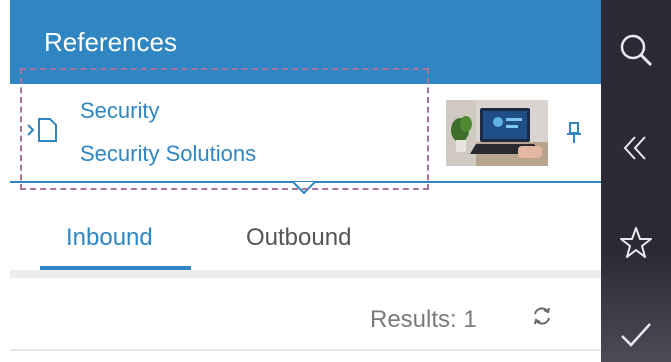  I want to click on reference-subtitle: Security Solutions, so click(168, 154).